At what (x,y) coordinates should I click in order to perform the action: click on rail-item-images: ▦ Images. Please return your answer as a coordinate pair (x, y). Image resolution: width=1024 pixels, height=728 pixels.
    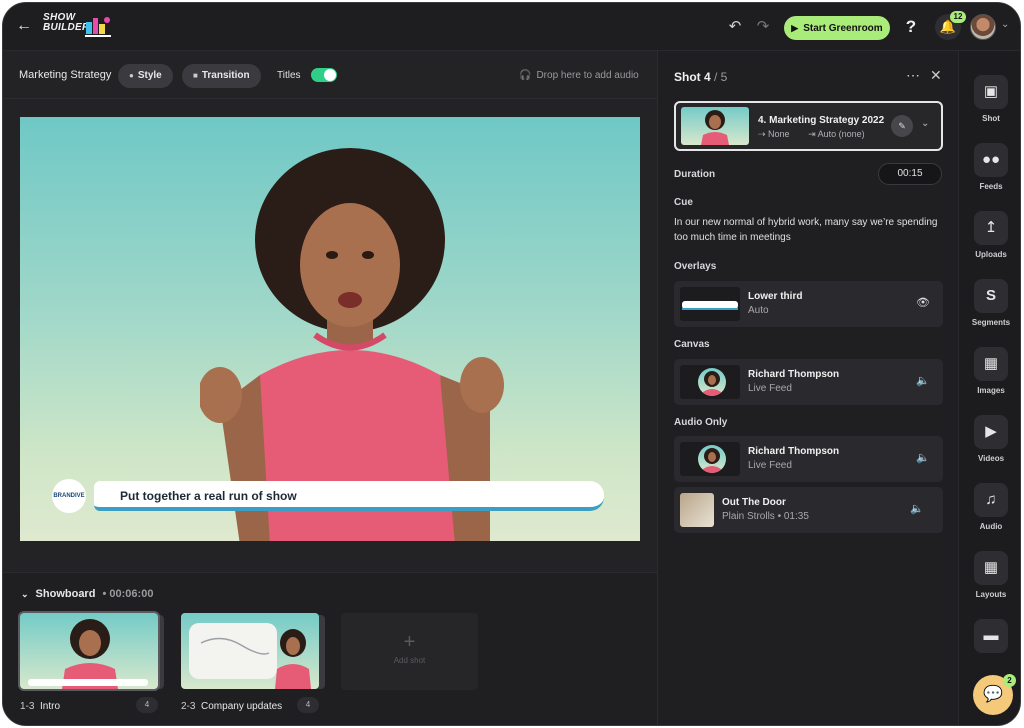
    Looking at the image, I should click on (989, 377).